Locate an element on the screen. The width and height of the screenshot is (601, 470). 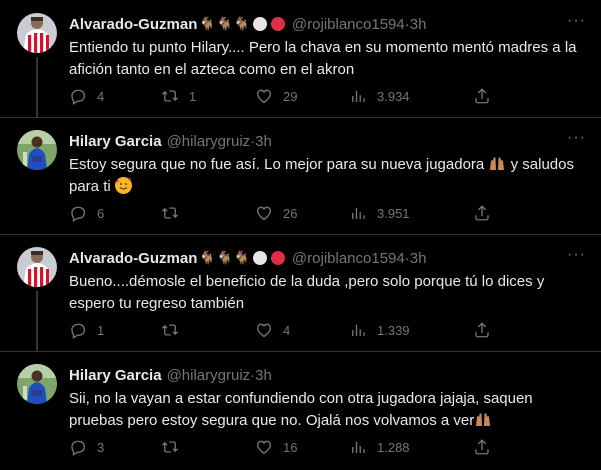
like-button: 16 is located at coordinates (276, 447).